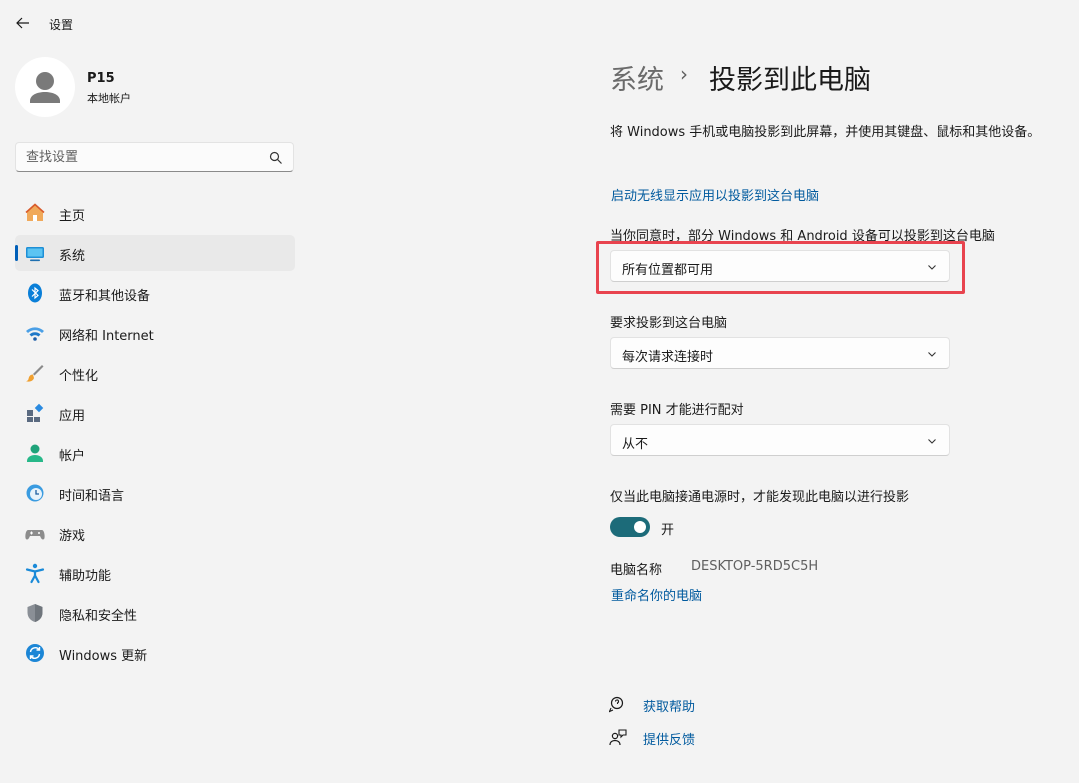 Image resolution: width=1079 pixels, height=783 pixels. What do you see at coordinates (155, 453) in the screenshot?
I see `sidebar-item-accounts: 帐户` at bounding box center [155, 453].